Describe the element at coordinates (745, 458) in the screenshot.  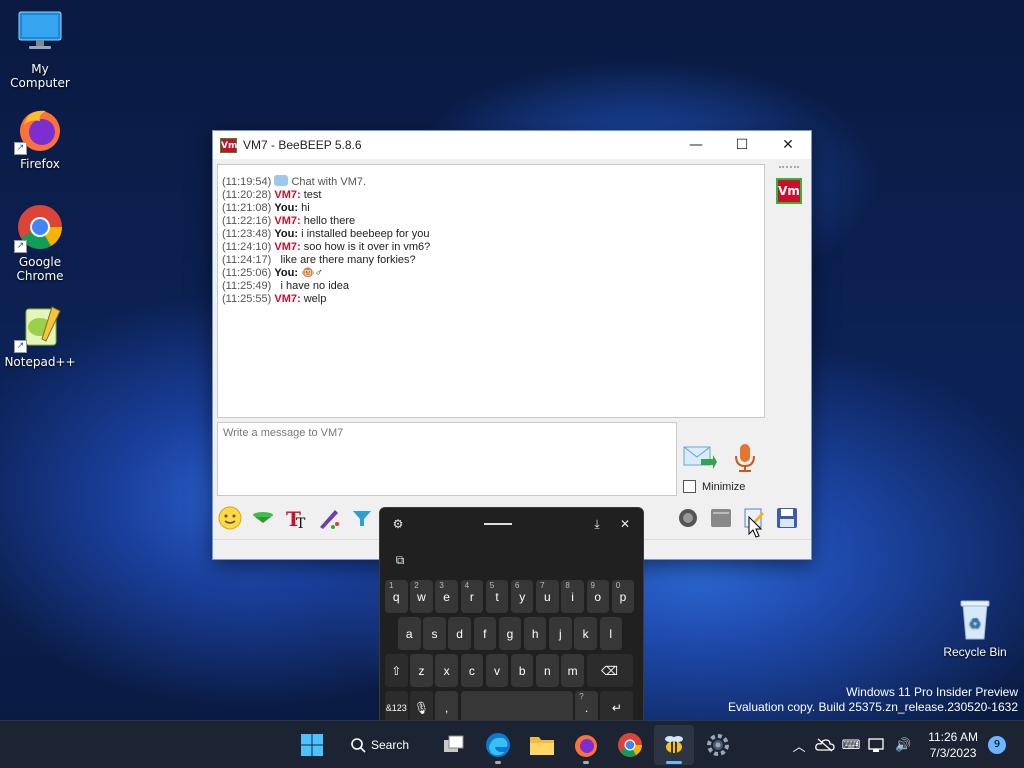
I see `voice-message-button` at that location.